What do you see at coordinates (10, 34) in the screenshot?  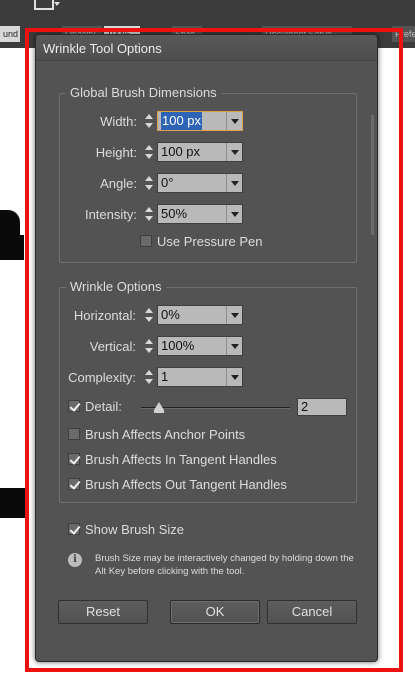 I see `toolbar-fragment-left: und` at bounding box center [10, 34].